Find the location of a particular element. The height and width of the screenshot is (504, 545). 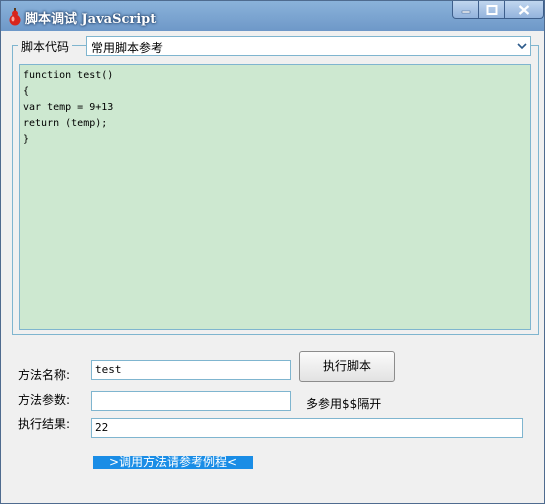

chevron-down-icon is located at coordinates (522, 46).